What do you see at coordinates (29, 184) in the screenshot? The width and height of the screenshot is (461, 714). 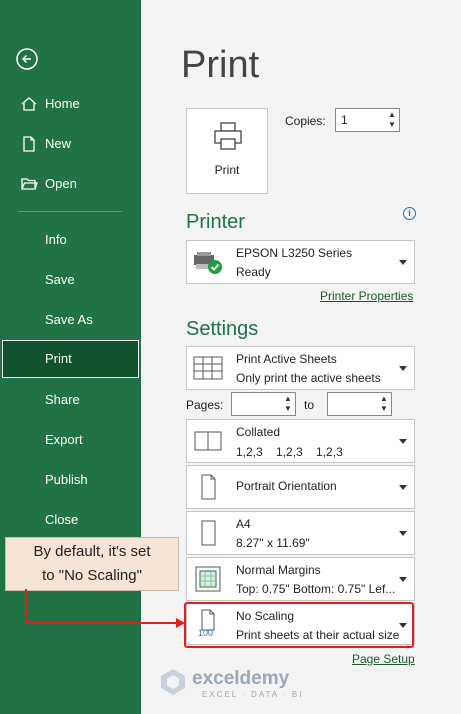 I see `open-folder-icon` at bounding box center [29, 184].